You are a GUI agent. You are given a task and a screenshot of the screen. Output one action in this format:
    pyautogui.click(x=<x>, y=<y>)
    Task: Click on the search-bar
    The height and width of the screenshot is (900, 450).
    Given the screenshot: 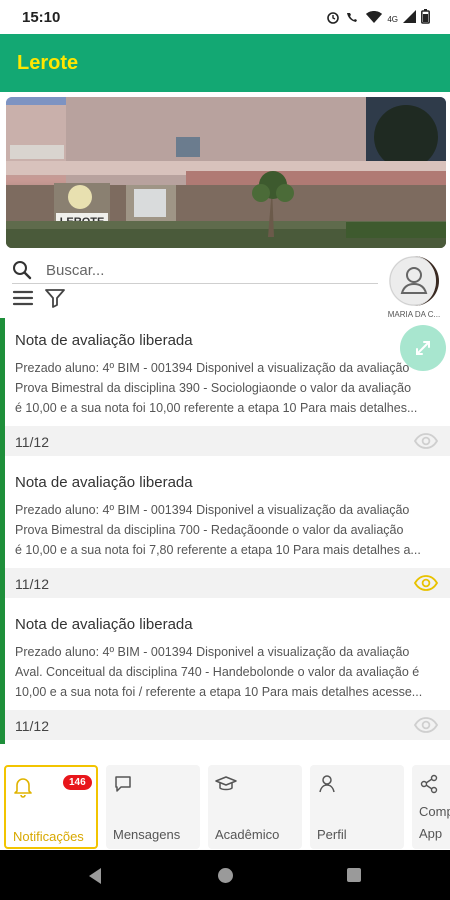 What is the action you would take?
    pyautogui.click(x=195, y=270)
    